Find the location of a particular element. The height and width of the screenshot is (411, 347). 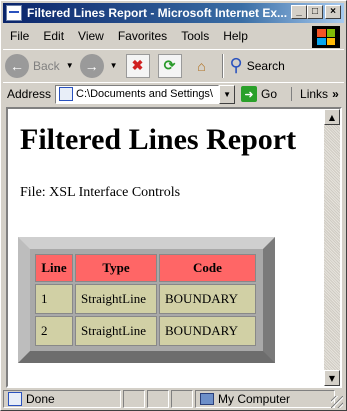

ie-status-icon is located at coordinates (15, 399).